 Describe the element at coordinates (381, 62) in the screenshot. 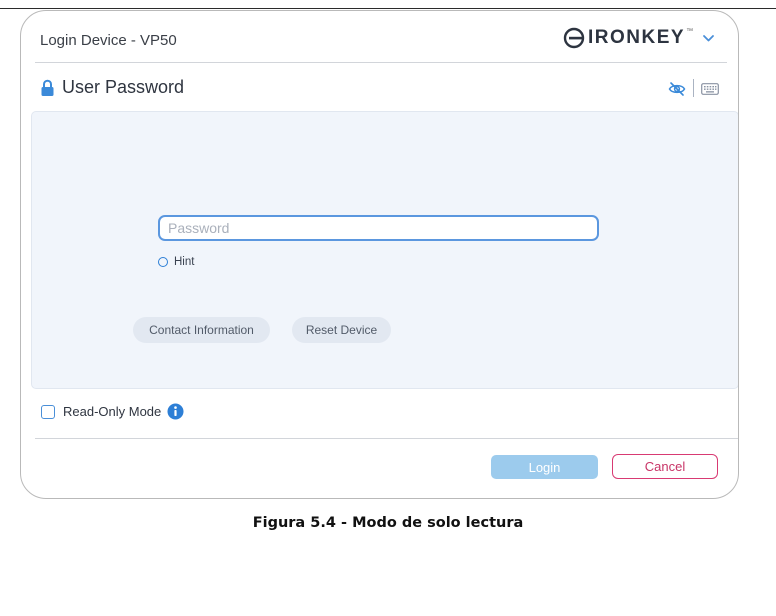

I see `header-divider` at that location.